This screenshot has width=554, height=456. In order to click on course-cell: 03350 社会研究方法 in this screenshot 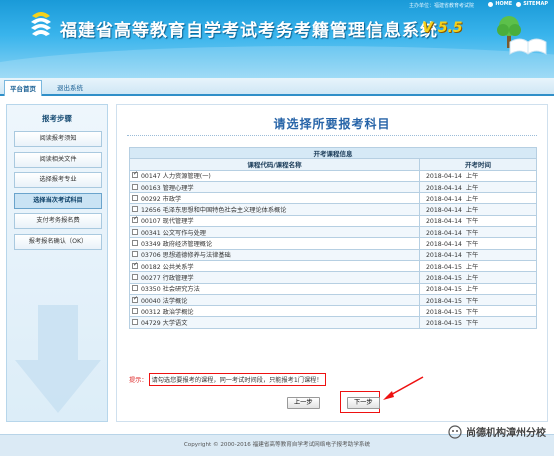, I will do `click(274, 288)`.